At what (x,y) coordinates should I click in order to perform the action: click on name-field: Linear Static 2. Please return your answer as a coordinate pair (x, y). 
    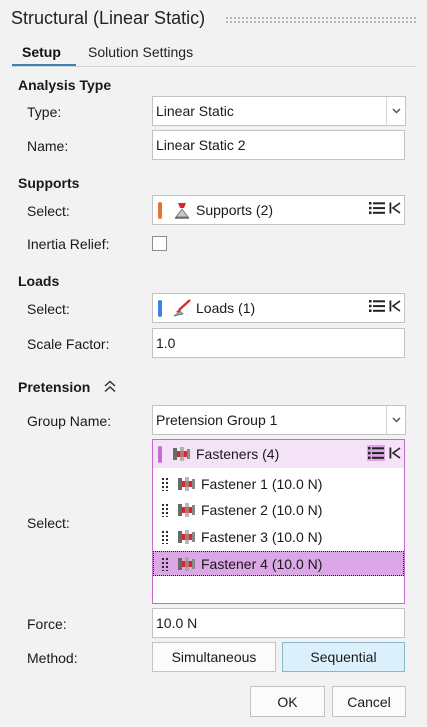
    Looking at the image, I should click on (278, 145).